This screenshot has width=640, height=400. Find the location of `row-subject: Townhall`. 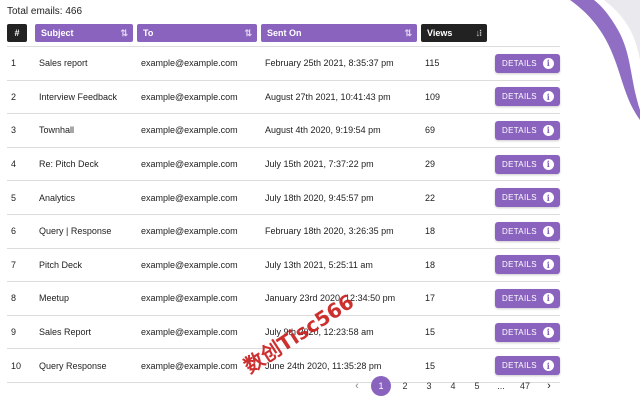

row-subject: Townhall is located at coordinates (86, 131).